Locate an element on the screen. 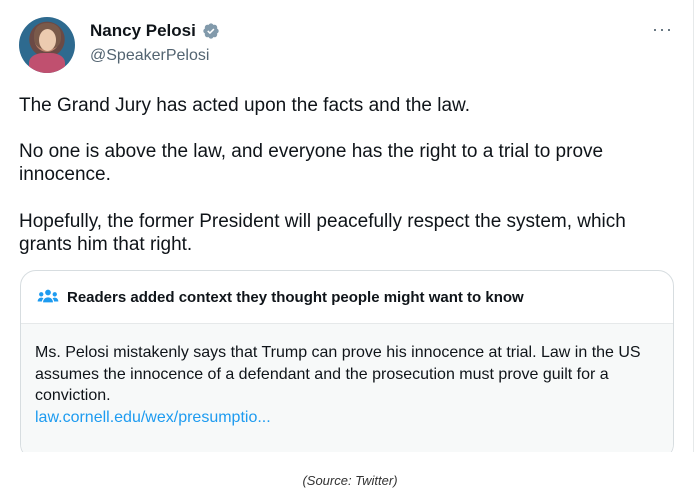  author-name-row: Nancy Pelosi is located at coordinates (155, 31).